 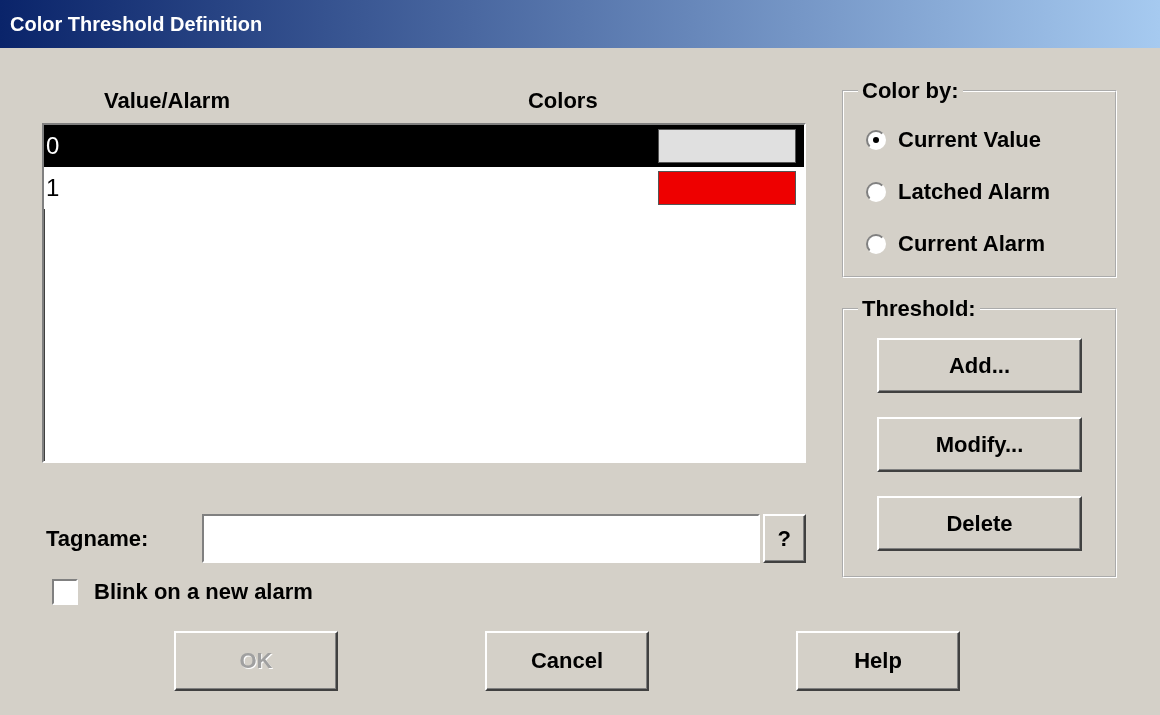 What do you see at coordinates (167, 100) in the screenshot?
I see `column-header: Value/Alarm` at bounding box center [167, 100].